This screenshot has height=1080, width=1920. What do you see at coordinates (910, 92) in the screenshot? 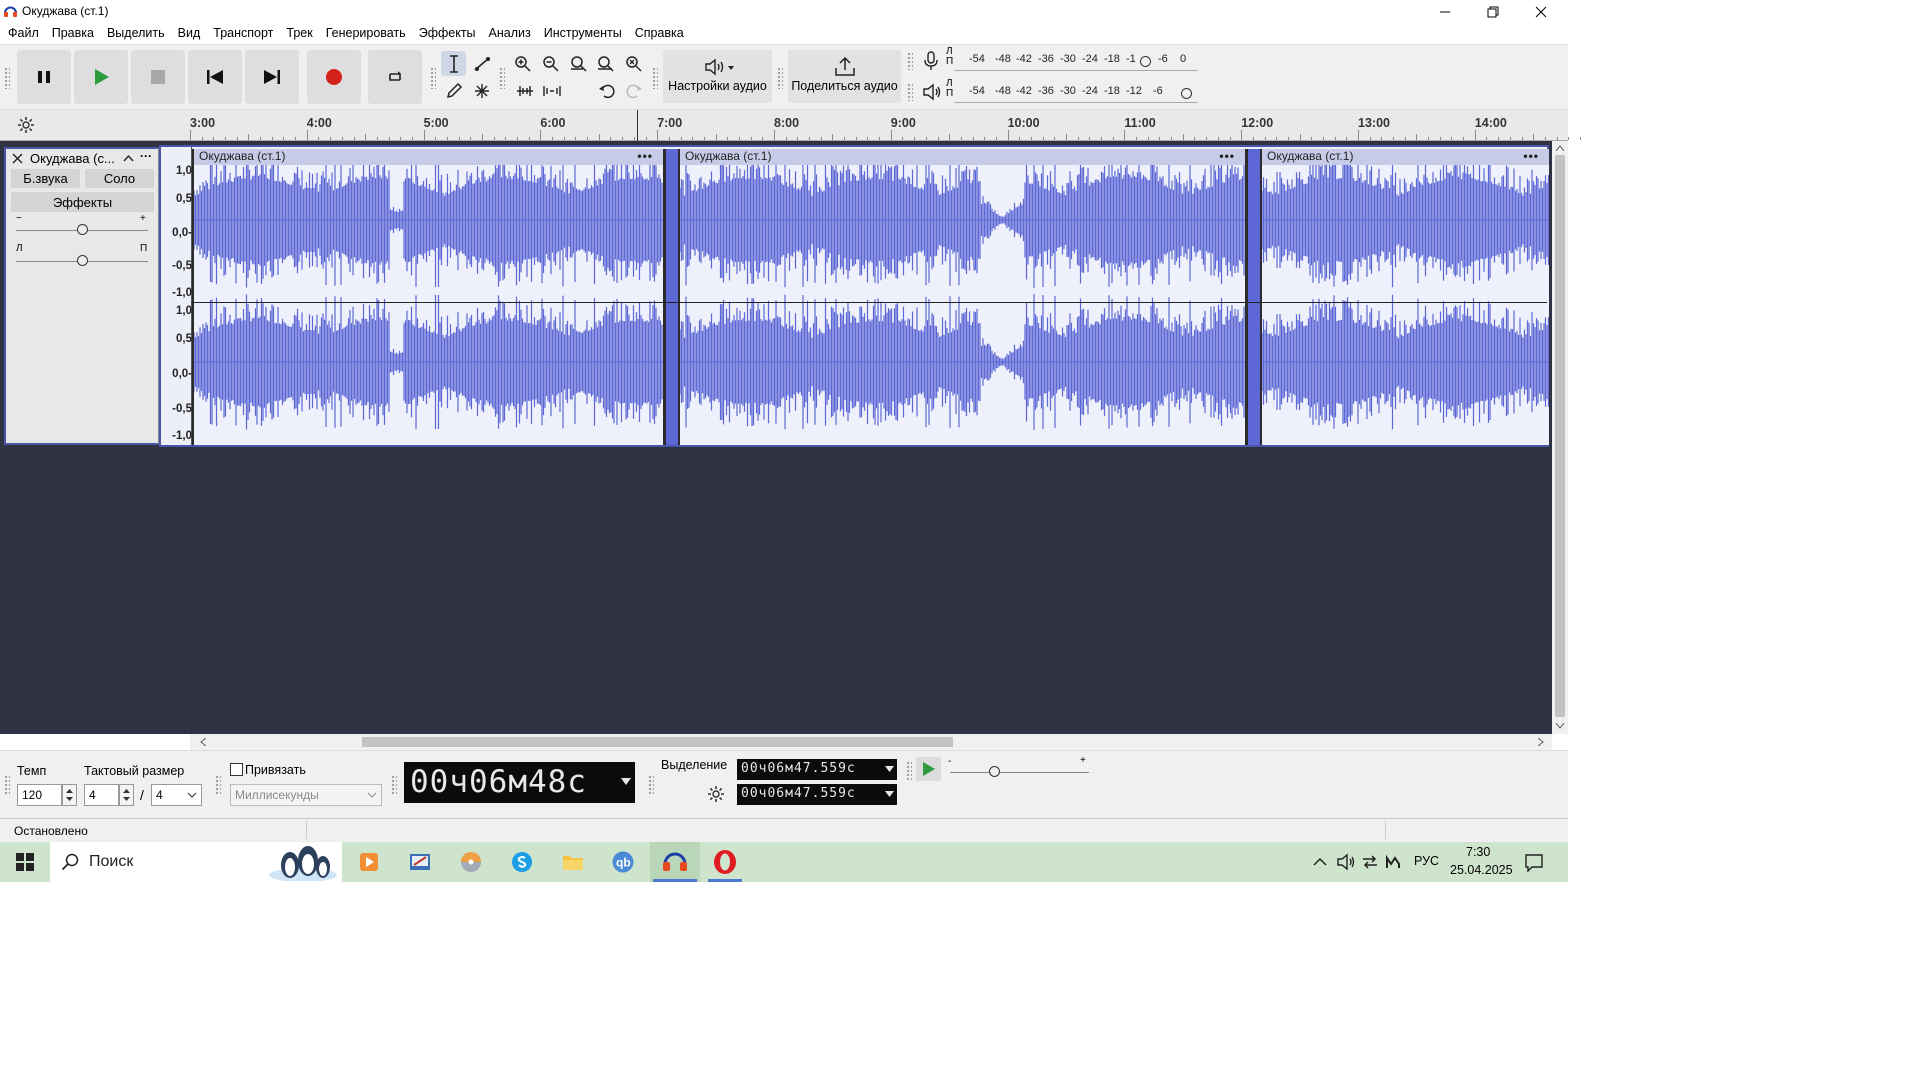
I see `play-meter-grip` at bounding box center [910, 92].